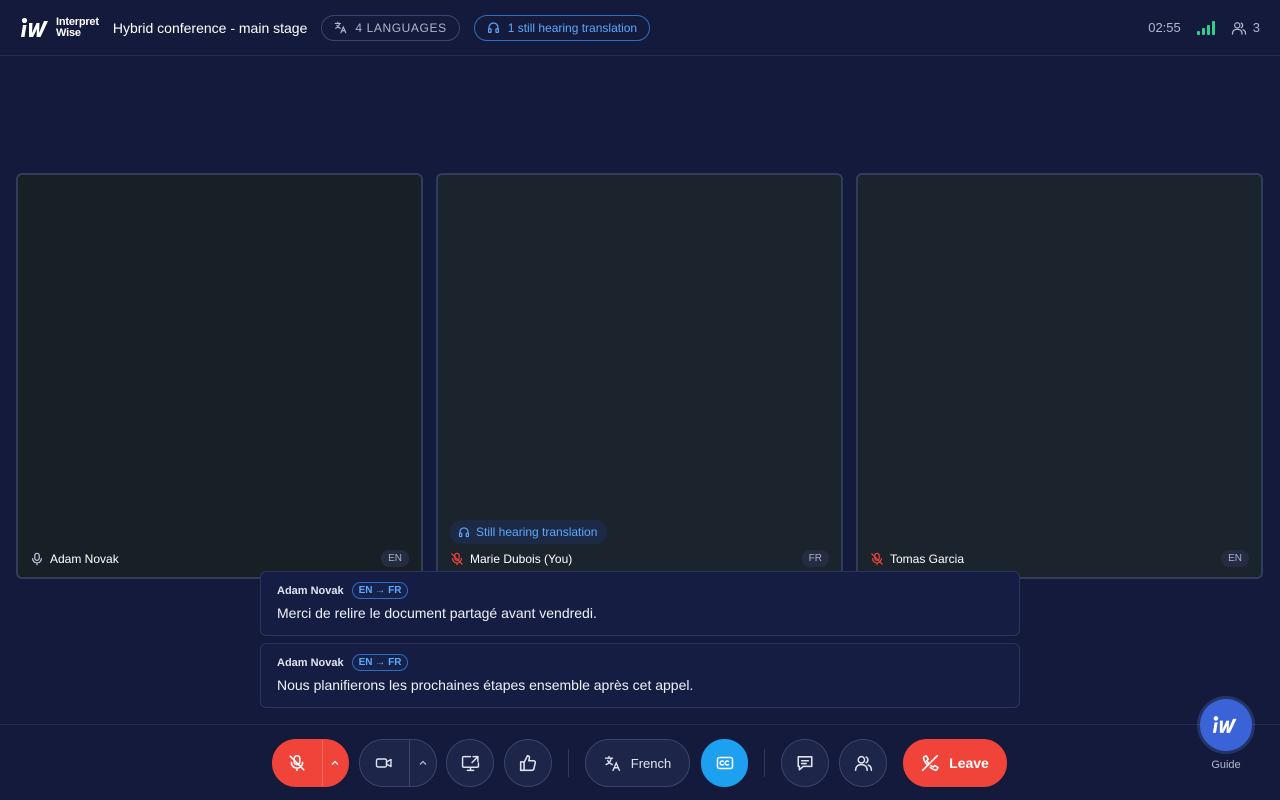  I want to click on tile-footer: Tomas Garcia EN, so click(1059, 558).